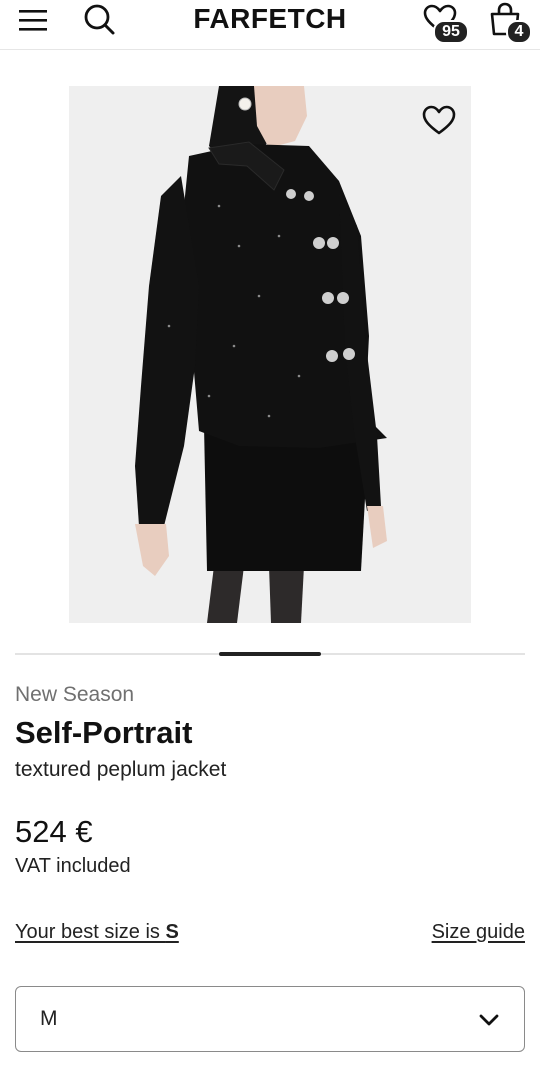 The height and width of the screenshot is (1069, 540). Describe the element at coordinates (478, 932) in the screenshot. I see `size-guide-link: Size guide` at that location.